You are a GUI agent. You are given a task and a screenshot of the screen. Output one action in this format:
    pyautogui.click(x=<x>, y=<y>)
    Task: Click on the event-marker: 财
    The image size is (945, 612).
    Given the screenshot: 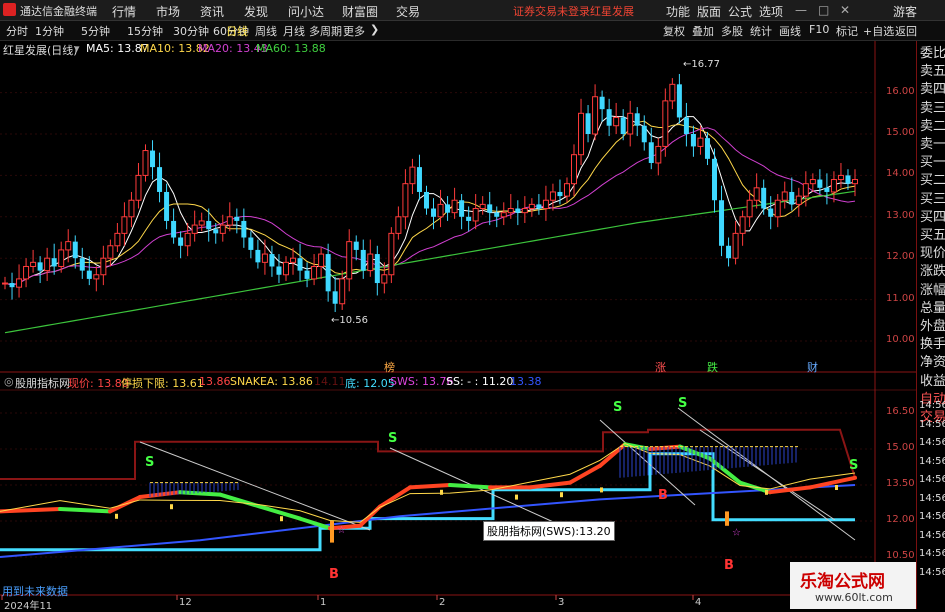 What is the action you would take?
    pyautogui.click(x=812, y=367)
    